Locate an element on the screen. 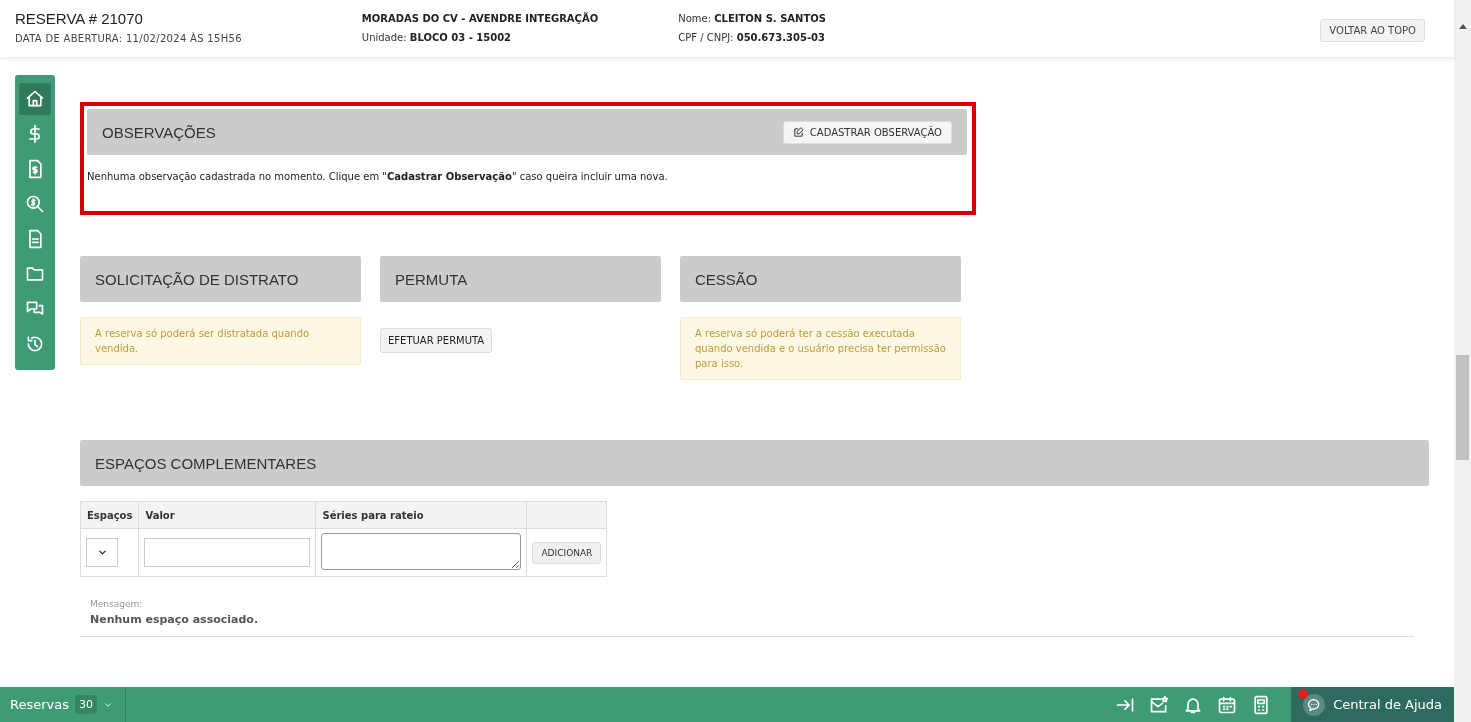 Image resolution: width=1471 pixels, height=722 pixels. message-label: Mensagem: is located at coordinates (117, 604).